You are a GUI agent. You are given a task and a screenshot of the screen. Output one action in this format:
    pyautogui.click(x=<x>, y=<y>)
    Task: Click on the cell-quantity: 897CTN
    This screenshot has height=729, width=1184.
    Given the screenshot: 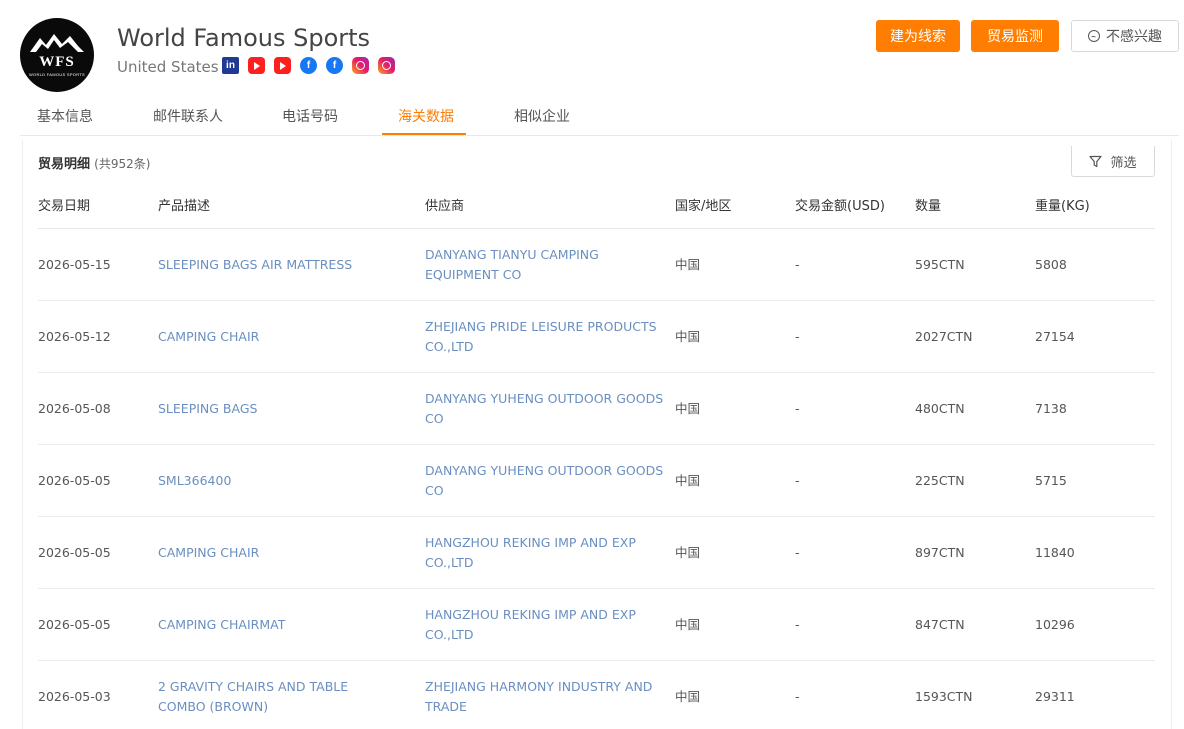 What is the action you would take?
    pyautogui.click(x=940, y=552)
    